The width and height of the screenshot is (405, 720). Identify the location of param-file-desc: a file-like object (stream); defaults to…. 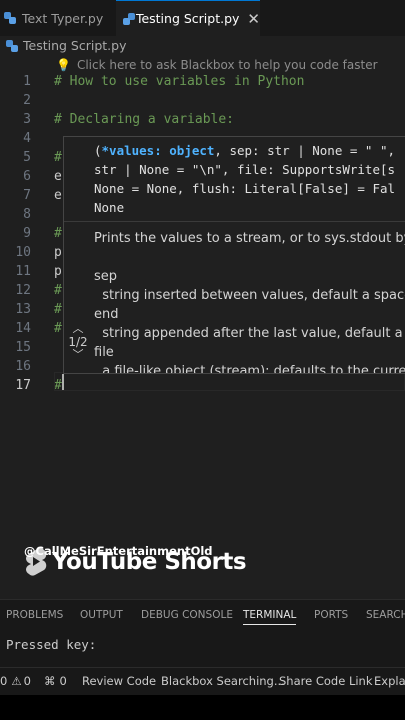
(249, 369).